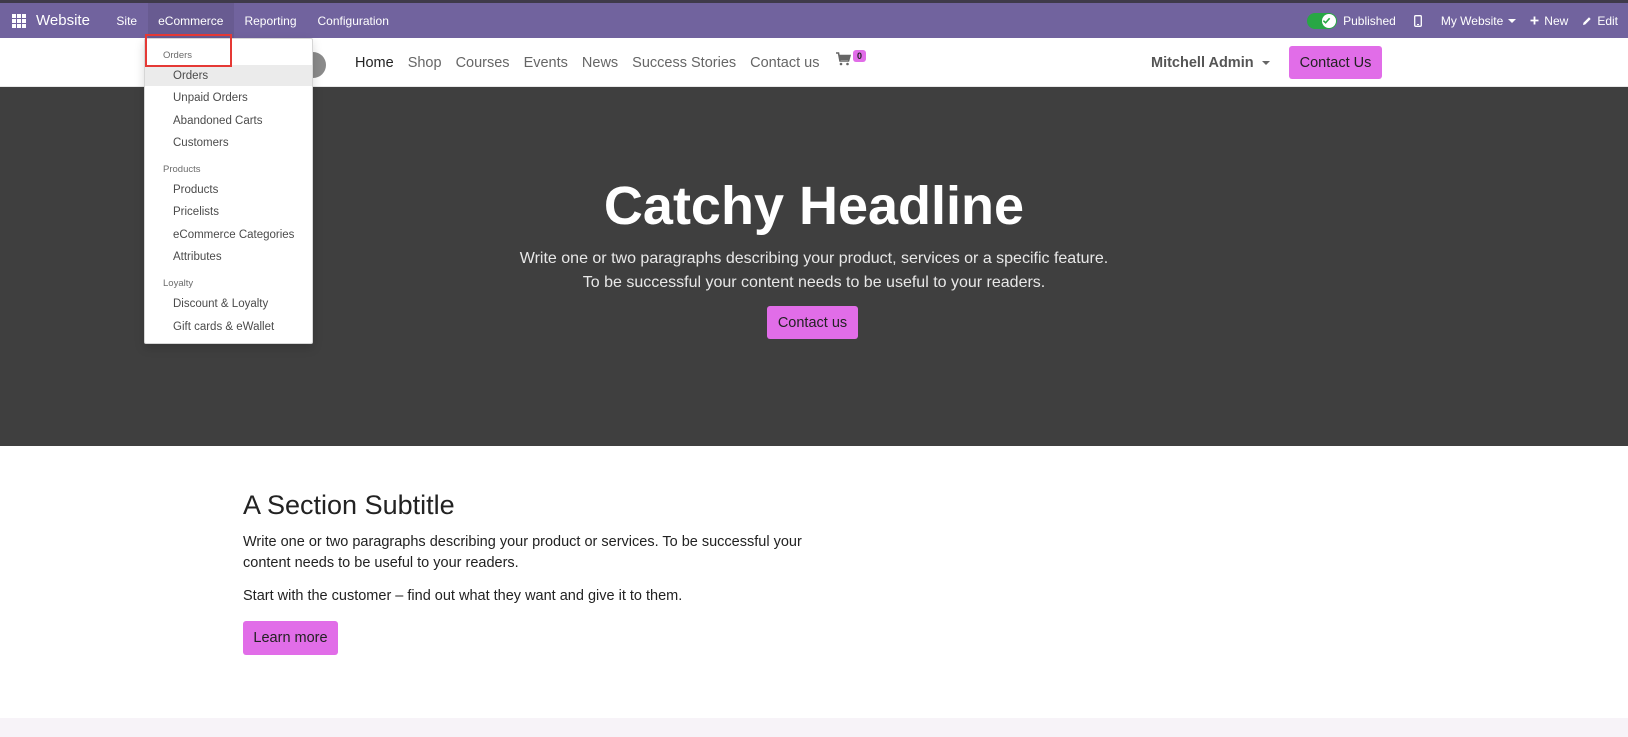 This screenshot has height=737, width=1628. Describe the element at coordinates (844, 59) in the screenshot. I see `shopping-cart-icon` at that location.